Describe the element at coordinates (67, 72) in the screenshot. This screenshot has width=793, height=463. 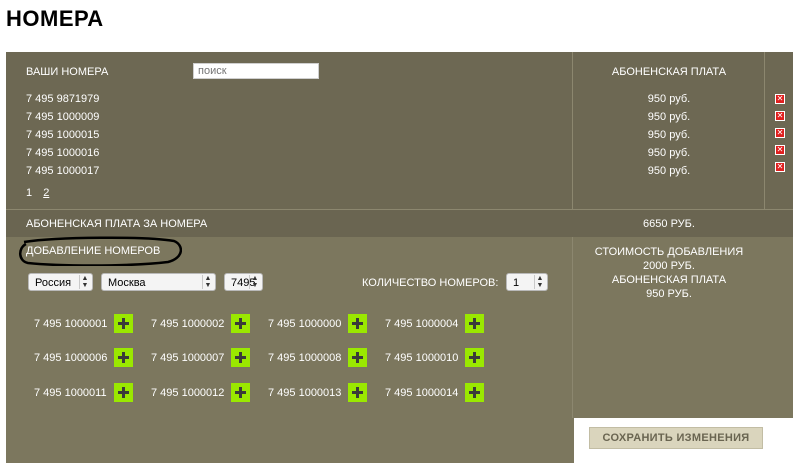
I see `your-numbers-label: ВАШИ НОМЕРА` at that location.